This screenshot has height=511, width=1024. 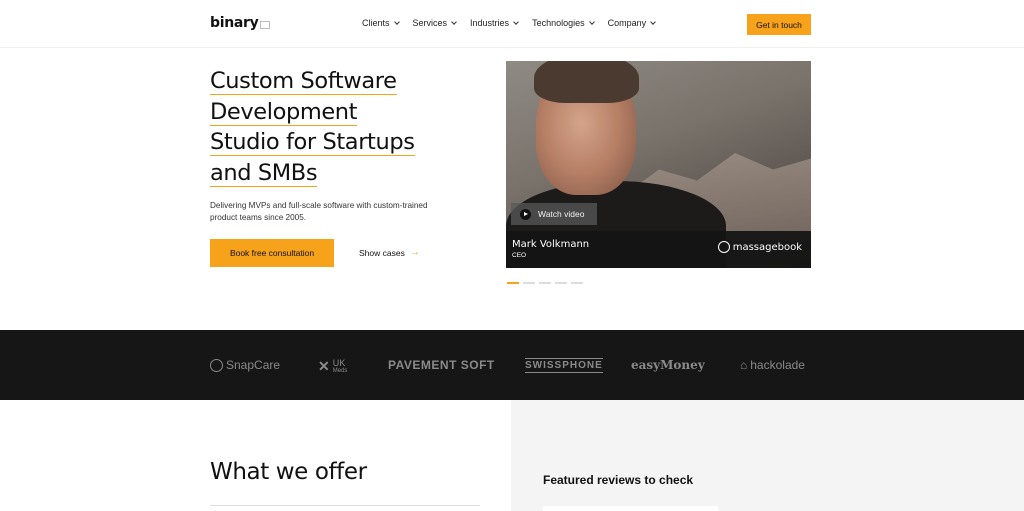 I want to click on client-logo-pavementsoft: PAVEMENT SOFT, so click(x=441, y=365).